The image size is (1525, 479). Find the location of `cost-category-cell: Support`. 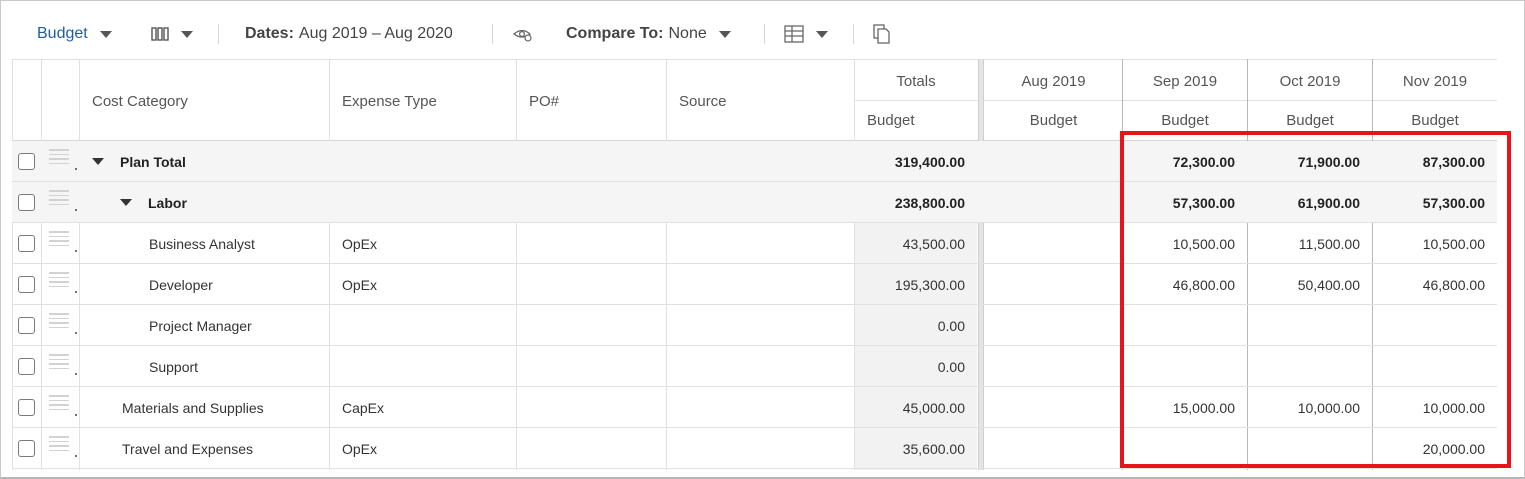

cost-category-cell: Support is located at coordinates (174, 366).